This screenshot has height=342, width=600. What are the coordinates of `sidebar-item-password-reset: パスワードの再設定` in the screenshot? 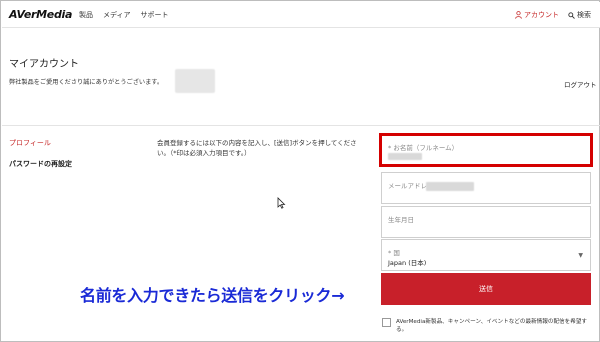 It's located at (40, 164).